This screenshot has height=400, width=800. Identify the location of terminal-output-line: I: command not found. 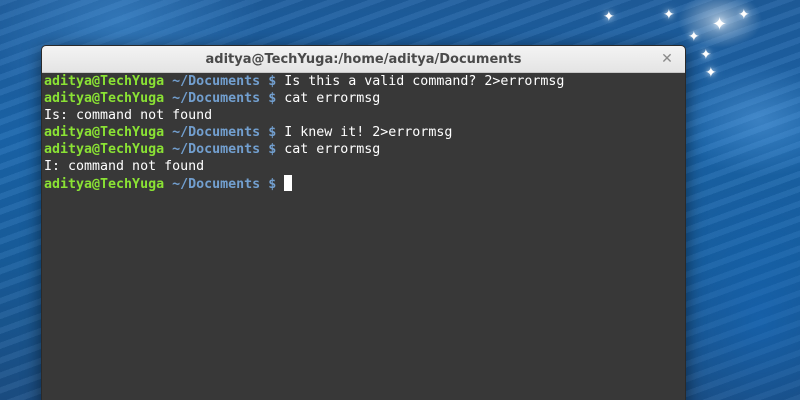
(363, 166).